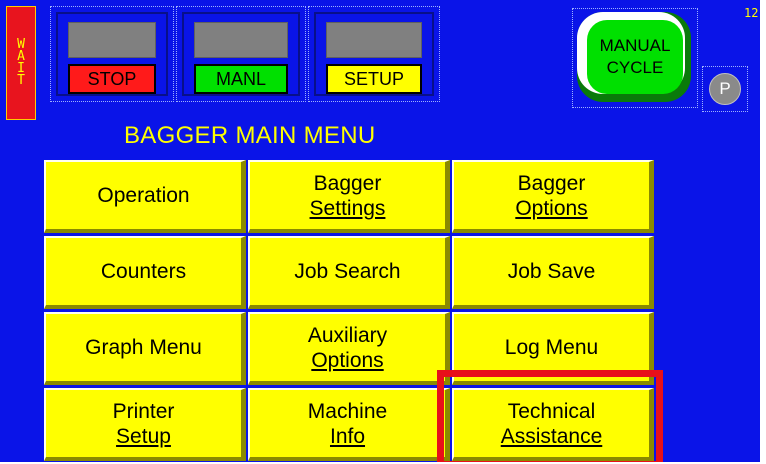  I want to click on menu-job-search-button: Job Search, so click(349, 272).